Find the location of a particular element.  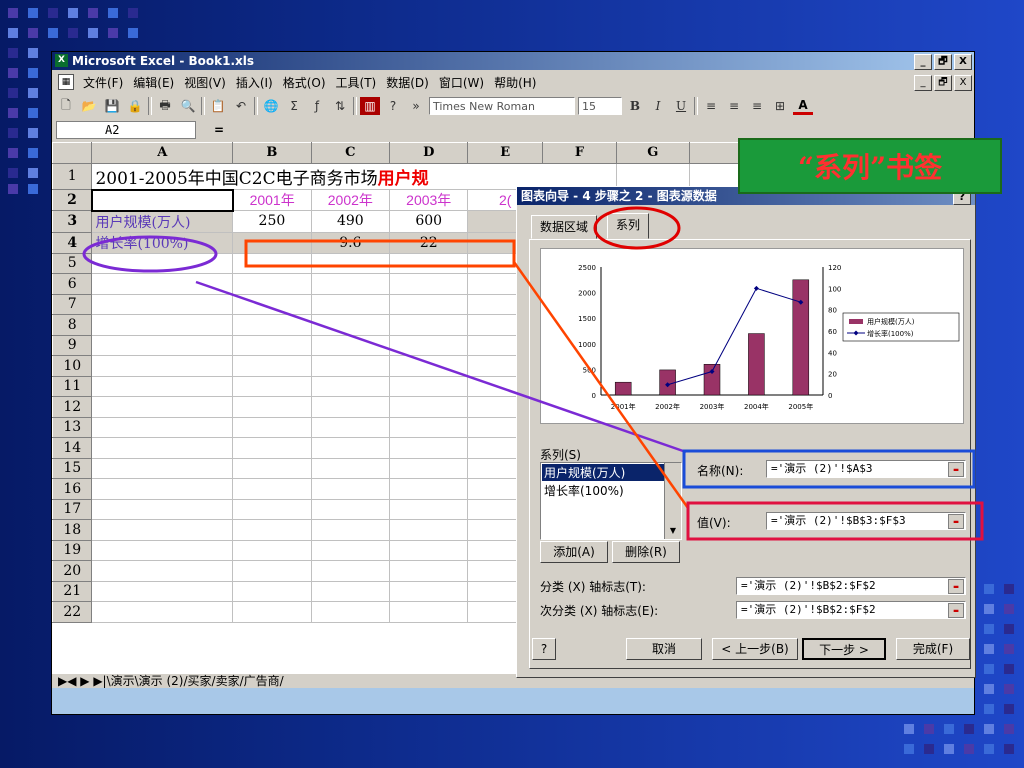

permission-icon: 🔒 is located at coordinates (135, 106).